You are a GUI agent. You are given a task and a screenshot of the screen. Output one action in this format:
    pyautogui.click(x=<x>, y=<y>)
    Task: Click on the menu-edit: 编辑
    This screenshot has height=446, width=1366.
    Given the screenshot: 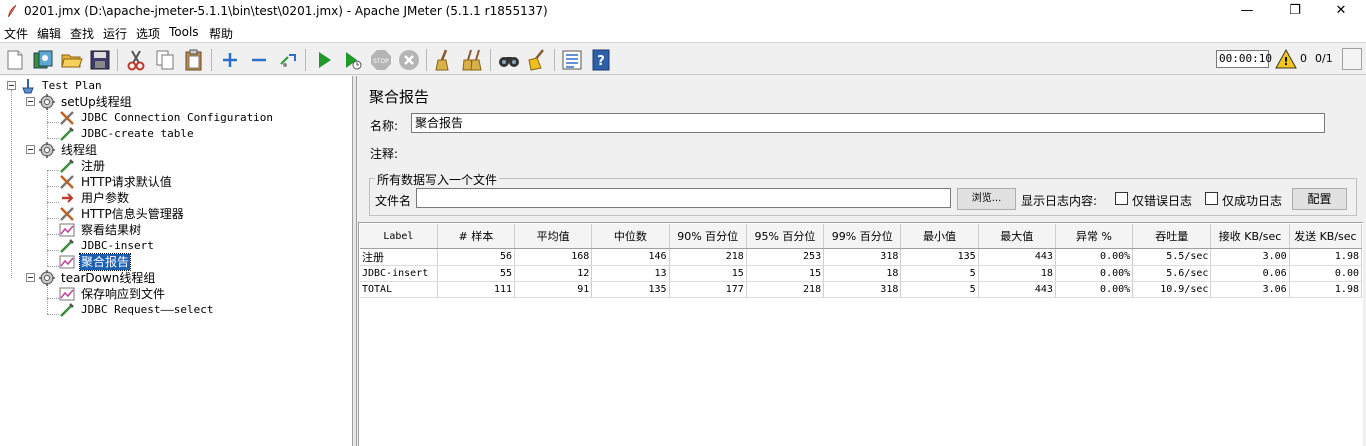 What is the action you would take?
    pyautogui.click(x=49, y=33)
    